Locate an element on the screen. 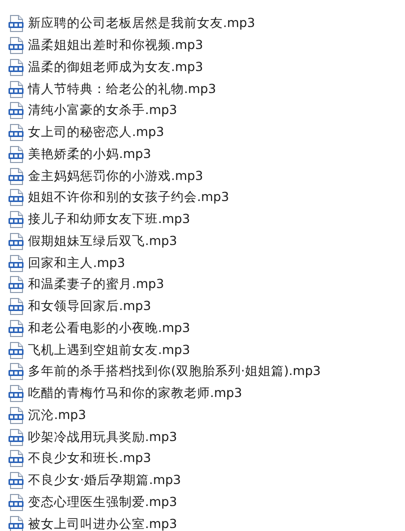  file-name: 飞机上遇到空姐前女友.mp3 is located at coordinates (109, 350).